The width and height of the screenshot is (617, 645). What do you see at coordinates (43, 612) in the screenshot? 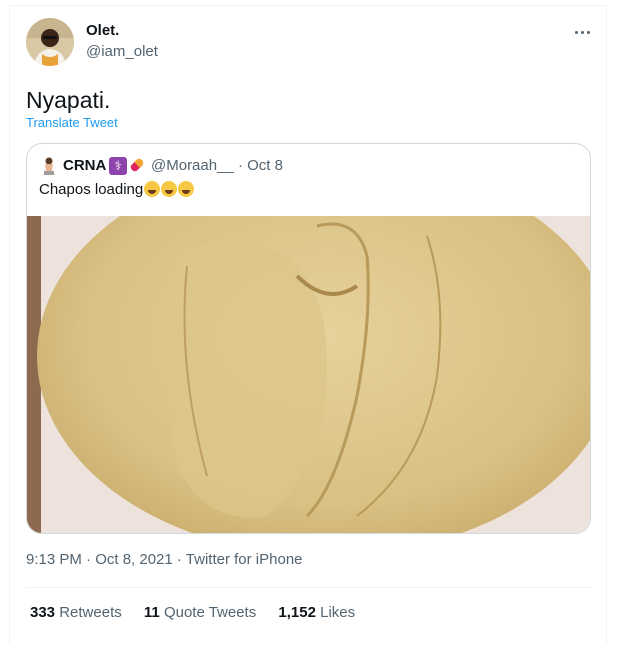
I see `retweets-count: 333` at bounding box center [43, 612].